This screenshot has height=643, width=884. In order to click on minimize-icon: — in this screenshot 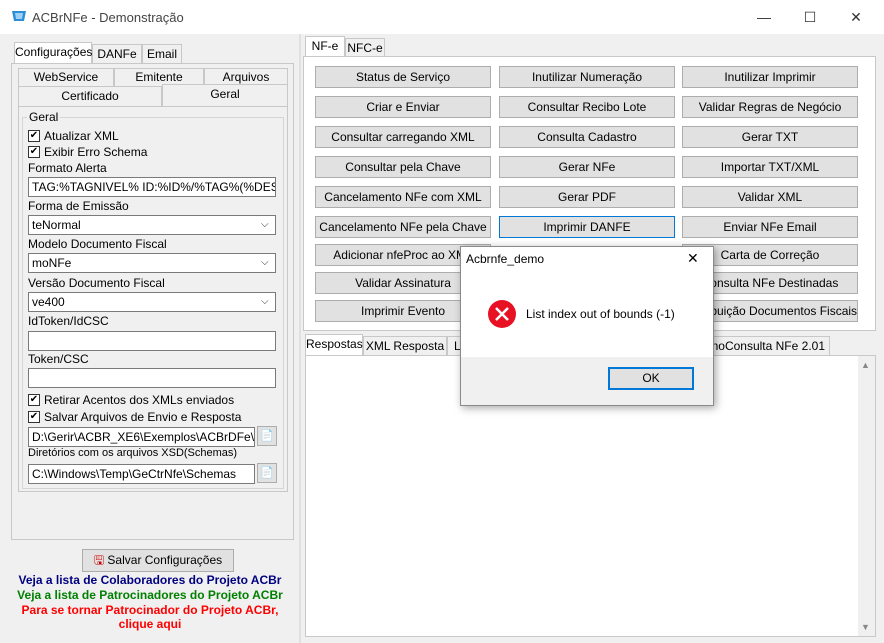, I will do `click(764, 17)`.